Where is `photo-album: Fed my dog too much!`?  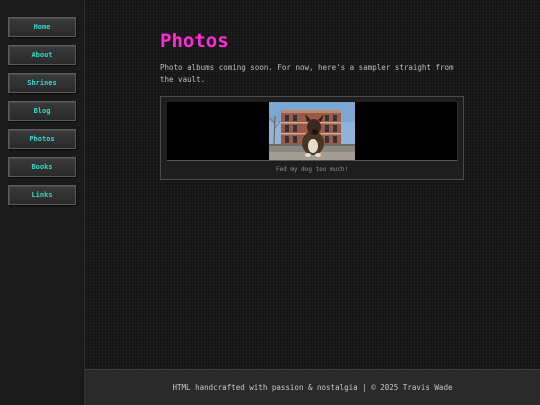 photo-album: Fed my dog too much! is located at coordinates (312, 138).